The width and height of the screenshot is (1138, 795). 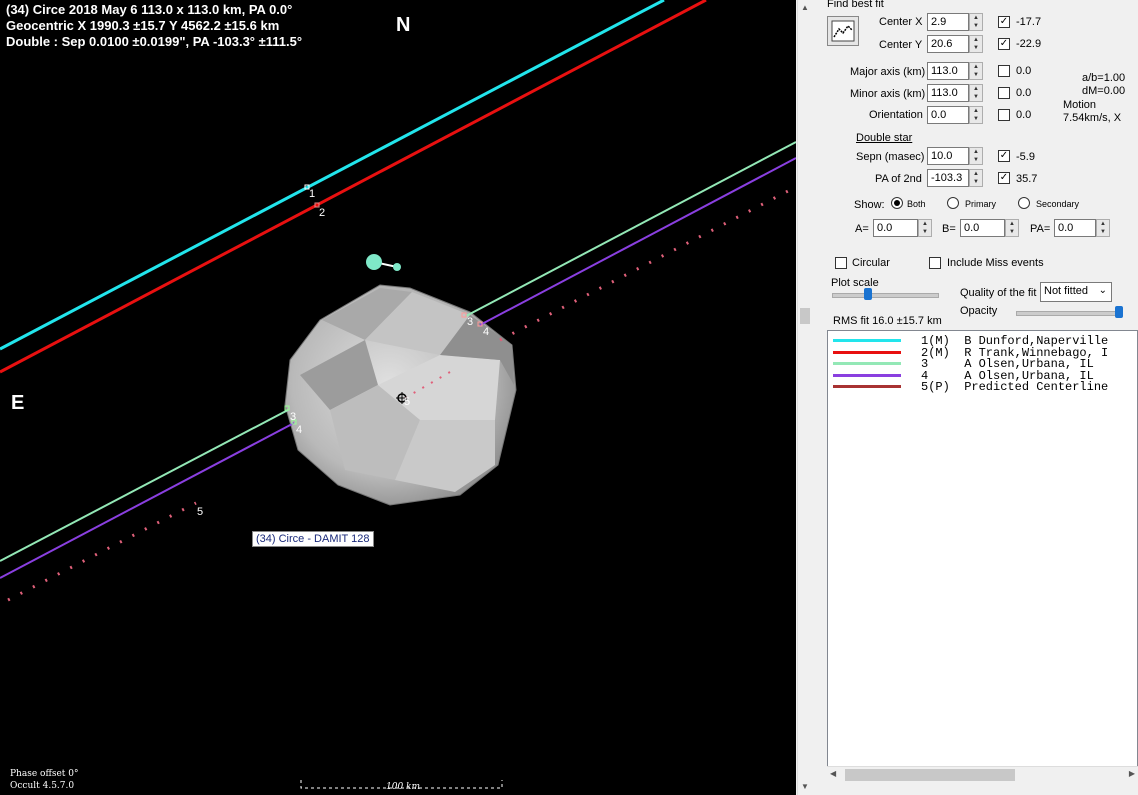 What do you see at coordinates (930, 775) in the screenshot?
I see `legend-scroll-thumb` at bounding box center [930, 775].